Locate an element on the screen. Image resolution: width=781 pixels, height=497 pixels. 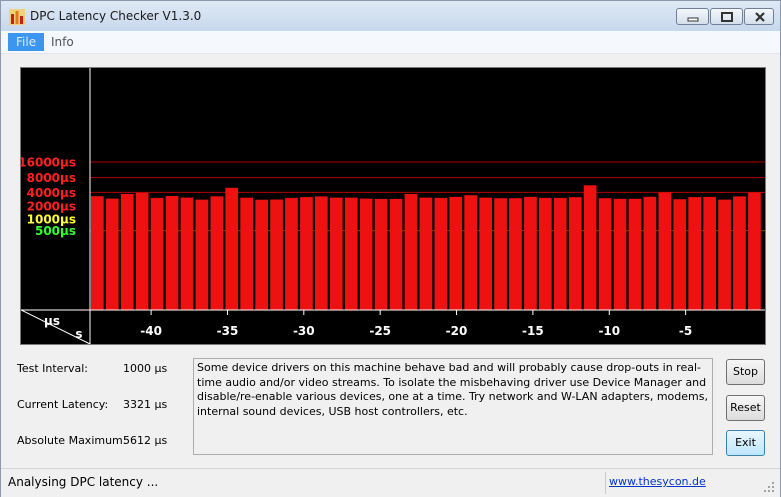
stop-button: Stop is located at coordinates (745, 372).